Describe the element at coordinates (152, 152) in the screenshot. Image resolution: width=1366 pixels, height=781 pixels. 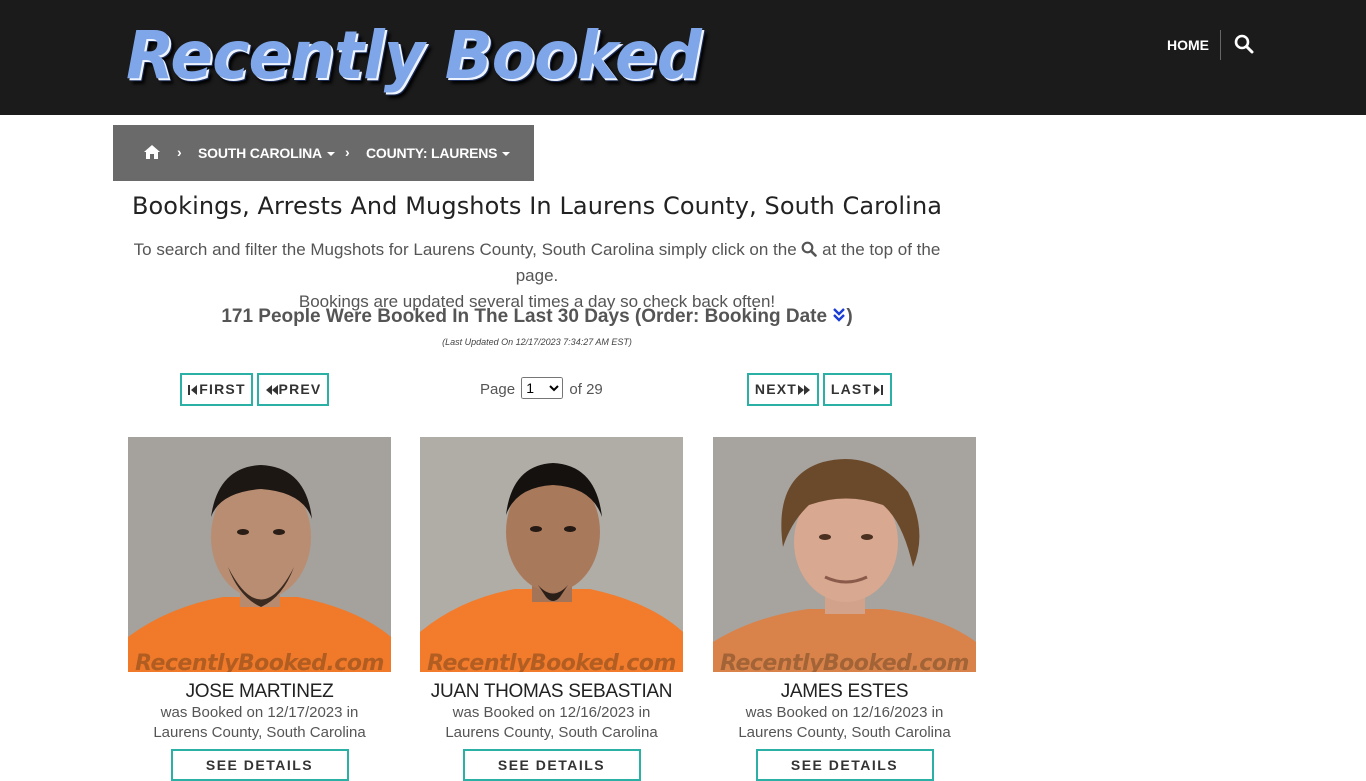
I see `home-icon` at that location.